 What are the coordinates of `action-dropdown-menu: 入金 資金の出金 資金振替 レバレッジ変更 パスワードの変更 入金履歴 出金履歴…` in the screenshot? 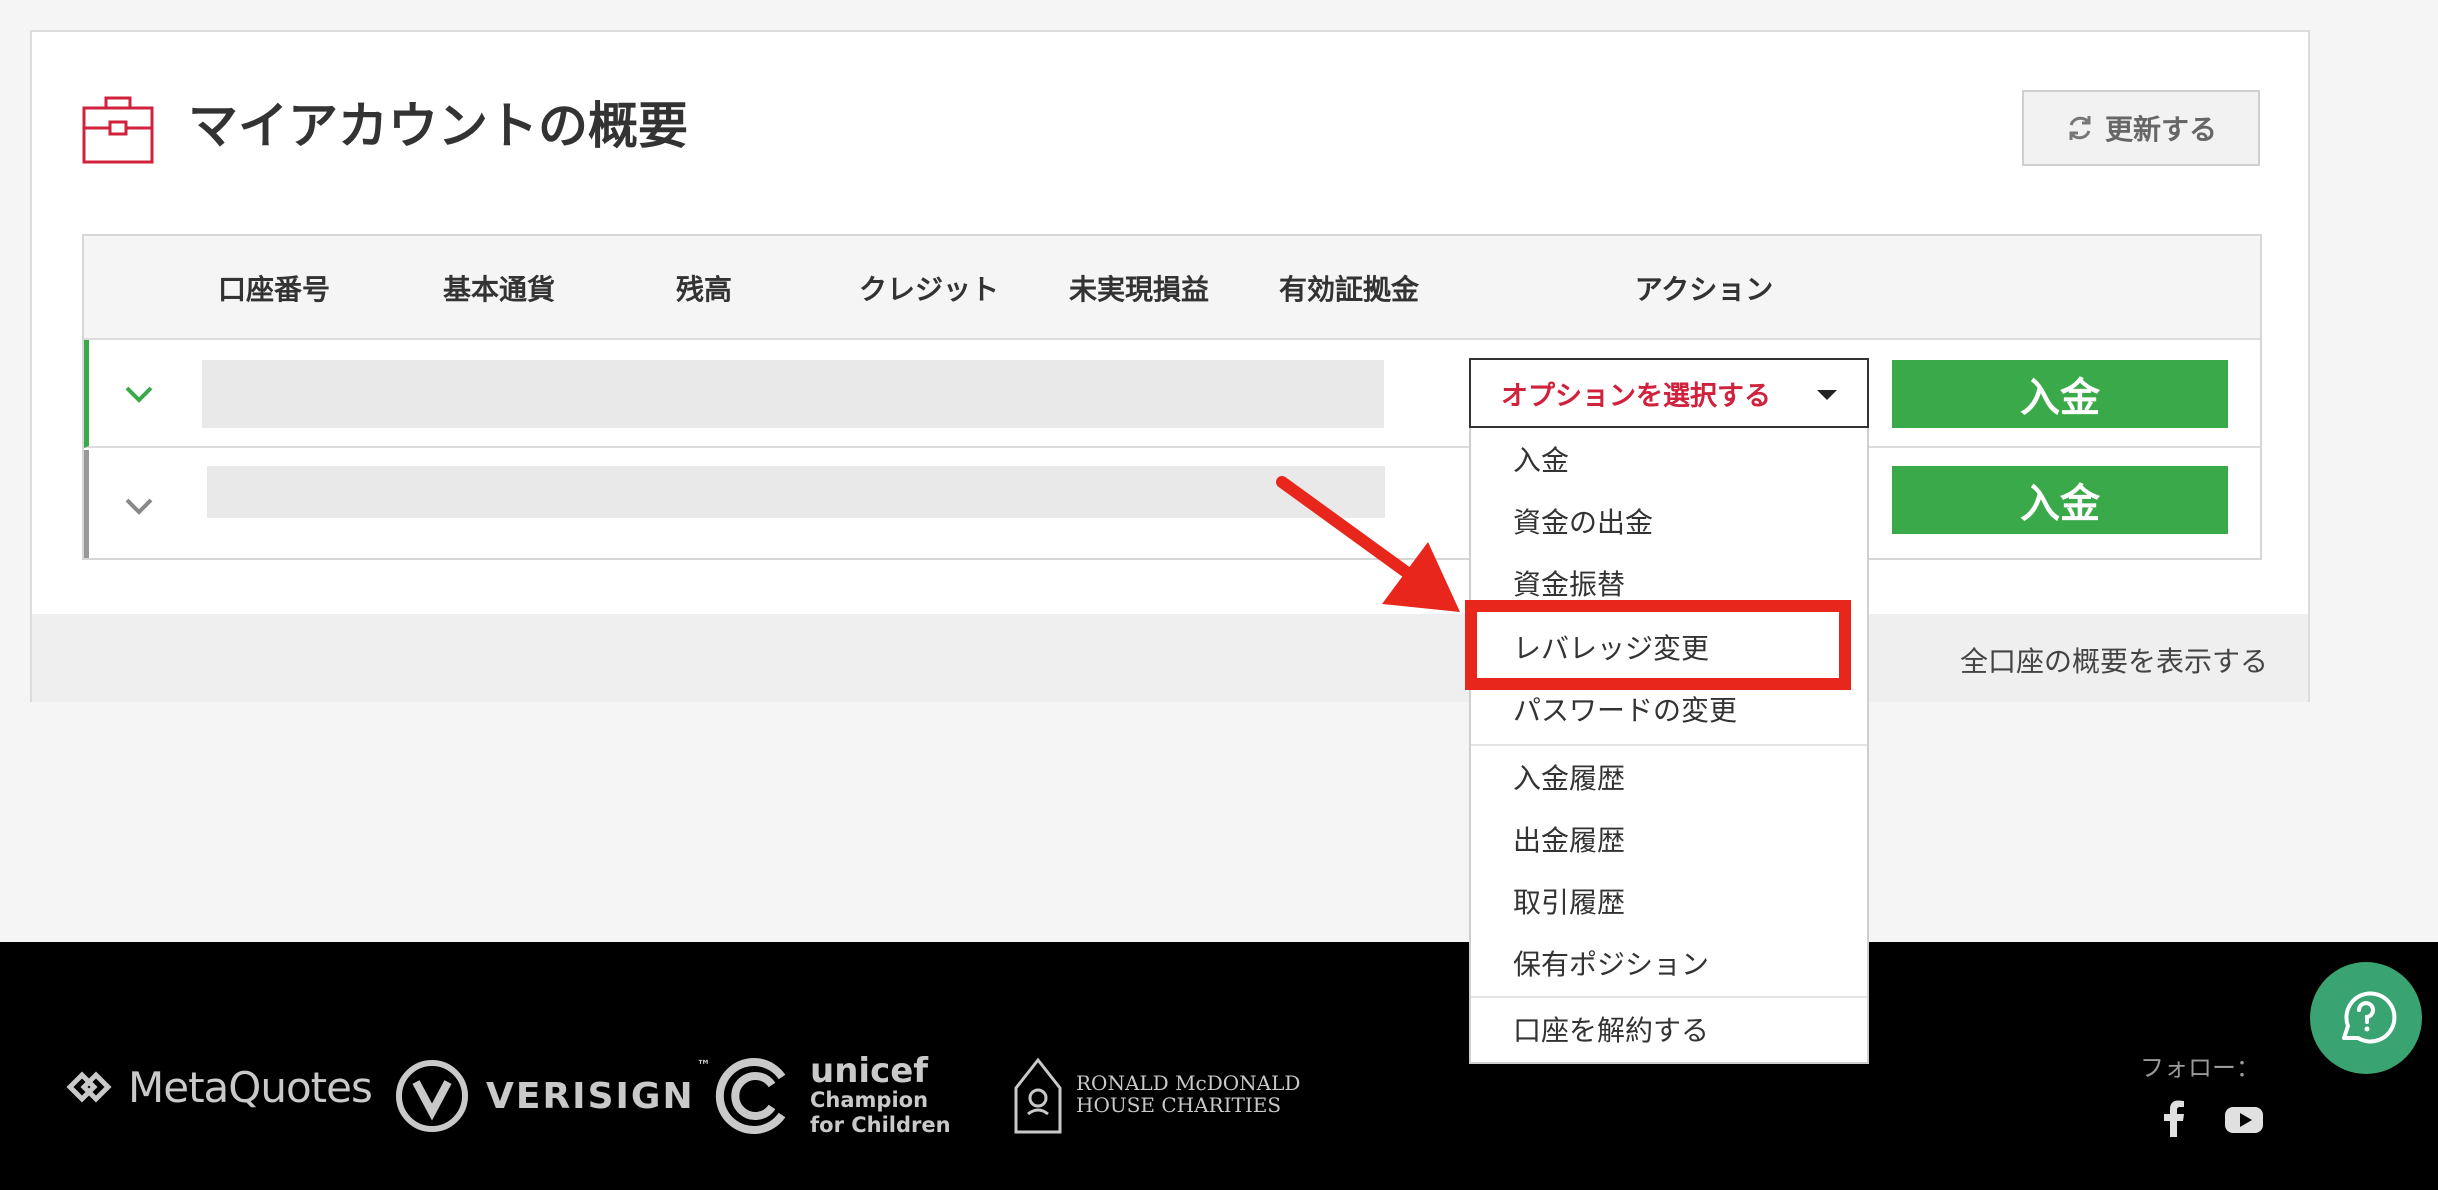 It's located at (1669, 746).